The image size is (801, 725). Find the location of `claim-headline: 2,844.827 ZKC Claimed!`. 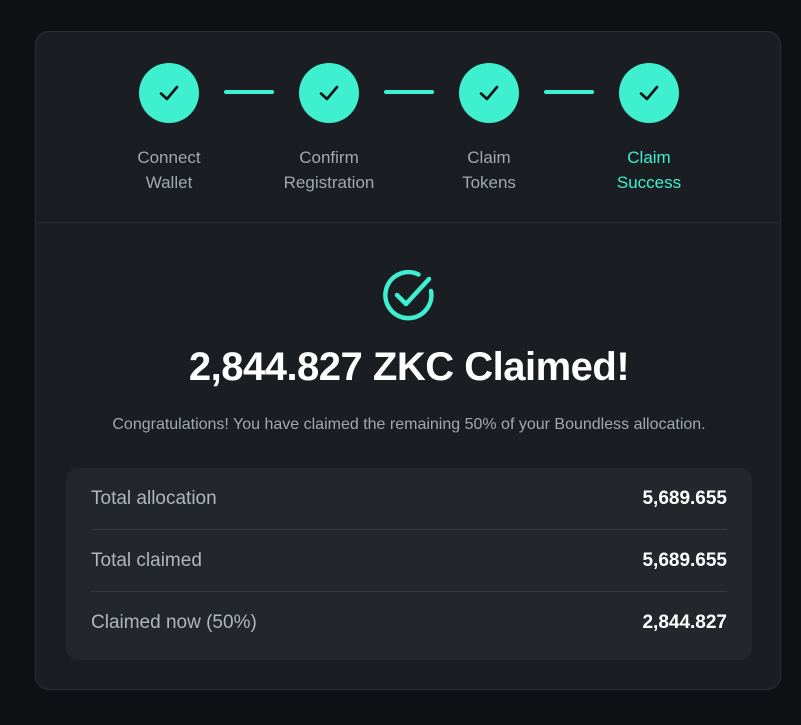

claim-headline: 2,844.827 ZKC Claimed! is located at coordinates (409, 367).